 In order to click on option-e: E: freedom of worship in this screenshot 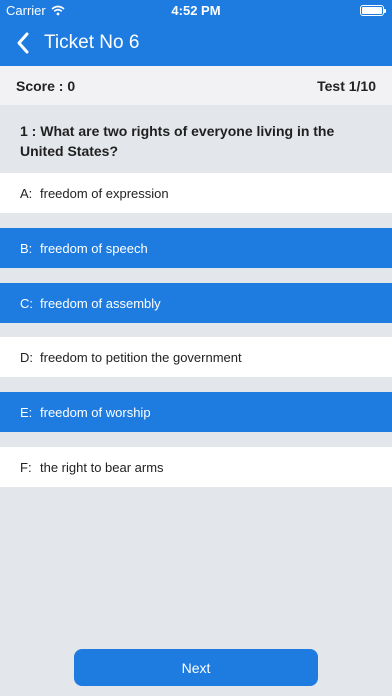, I will do `click(196, 412)`.